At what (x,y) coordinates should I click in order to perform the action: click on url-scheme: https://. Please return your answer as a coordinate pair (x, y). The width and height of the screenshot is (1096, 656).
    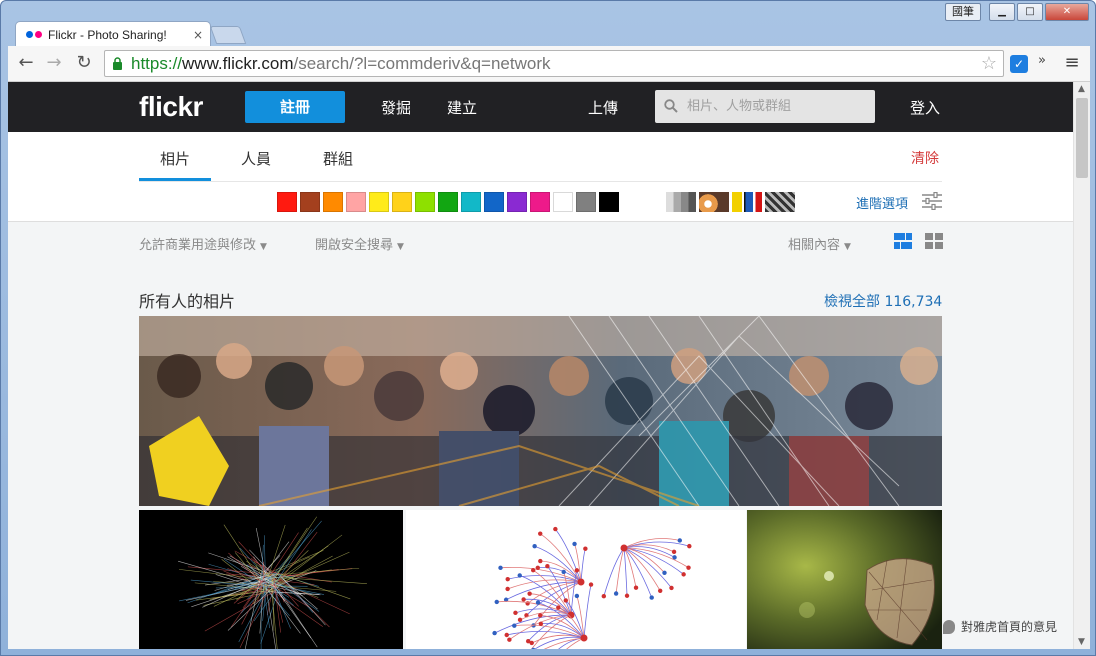
    Looking at the image, I should click on (157, 63).